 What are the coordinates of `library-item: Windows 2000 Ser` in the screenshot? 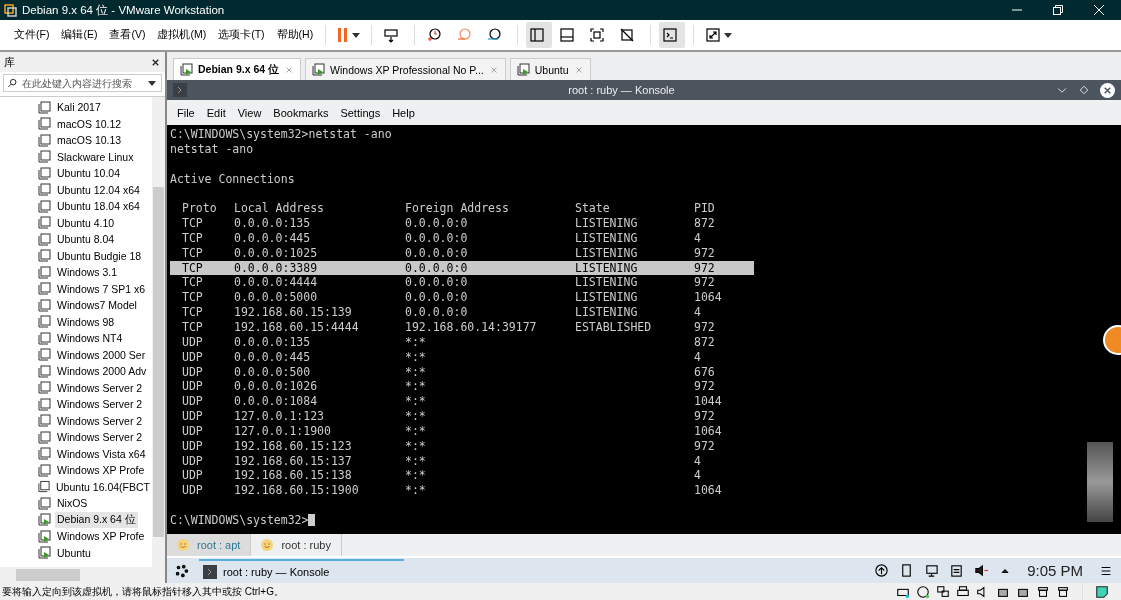 It's located at (101, 354).